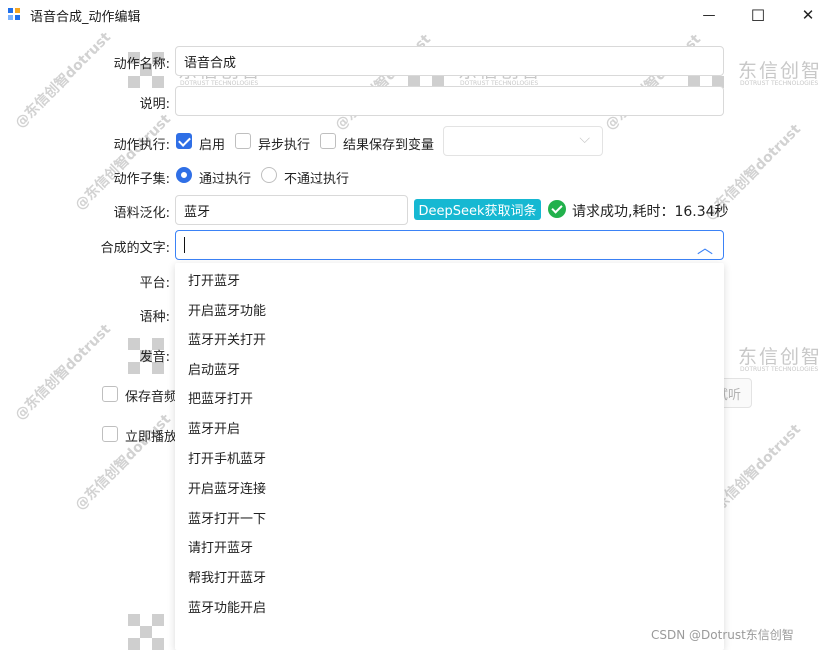  I want to click on play-now-checkbox, so click(110, 434).